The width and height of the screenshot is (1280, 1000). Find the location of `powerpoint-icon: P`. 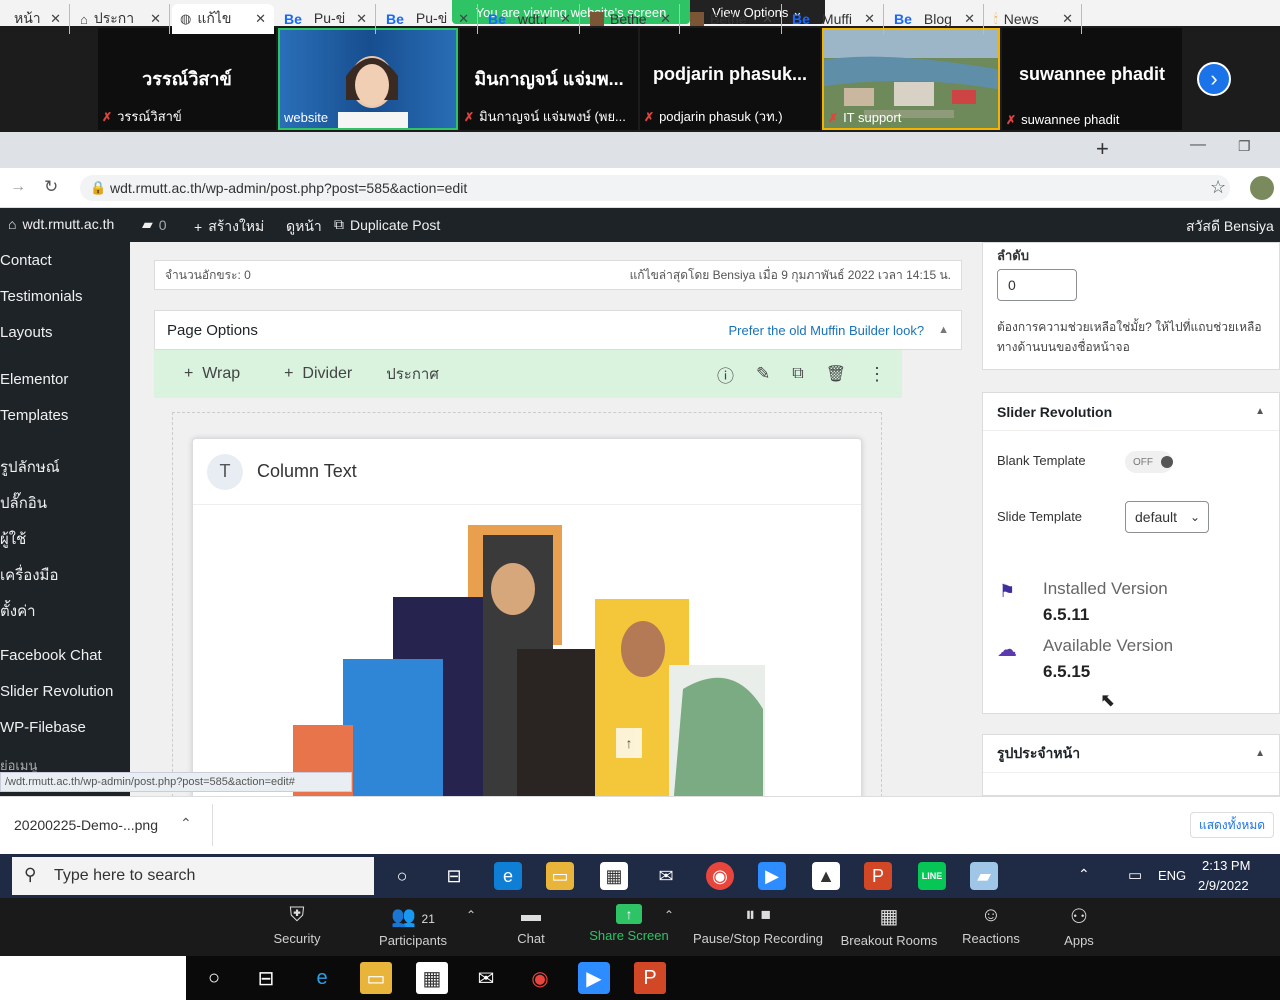

powerpoint-icon: P is located at coordinates (650, 978).